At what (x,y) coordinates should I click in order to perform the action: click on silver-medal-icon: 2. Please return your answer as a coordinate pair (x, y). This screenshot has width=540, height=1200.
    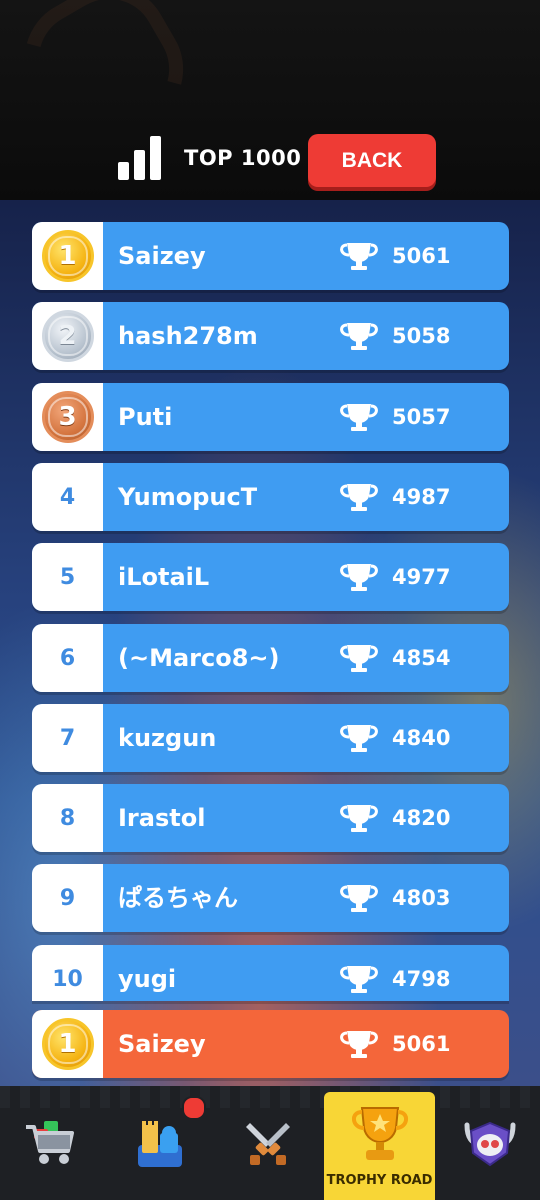
    Looking at the image, I should click on (67, 336).